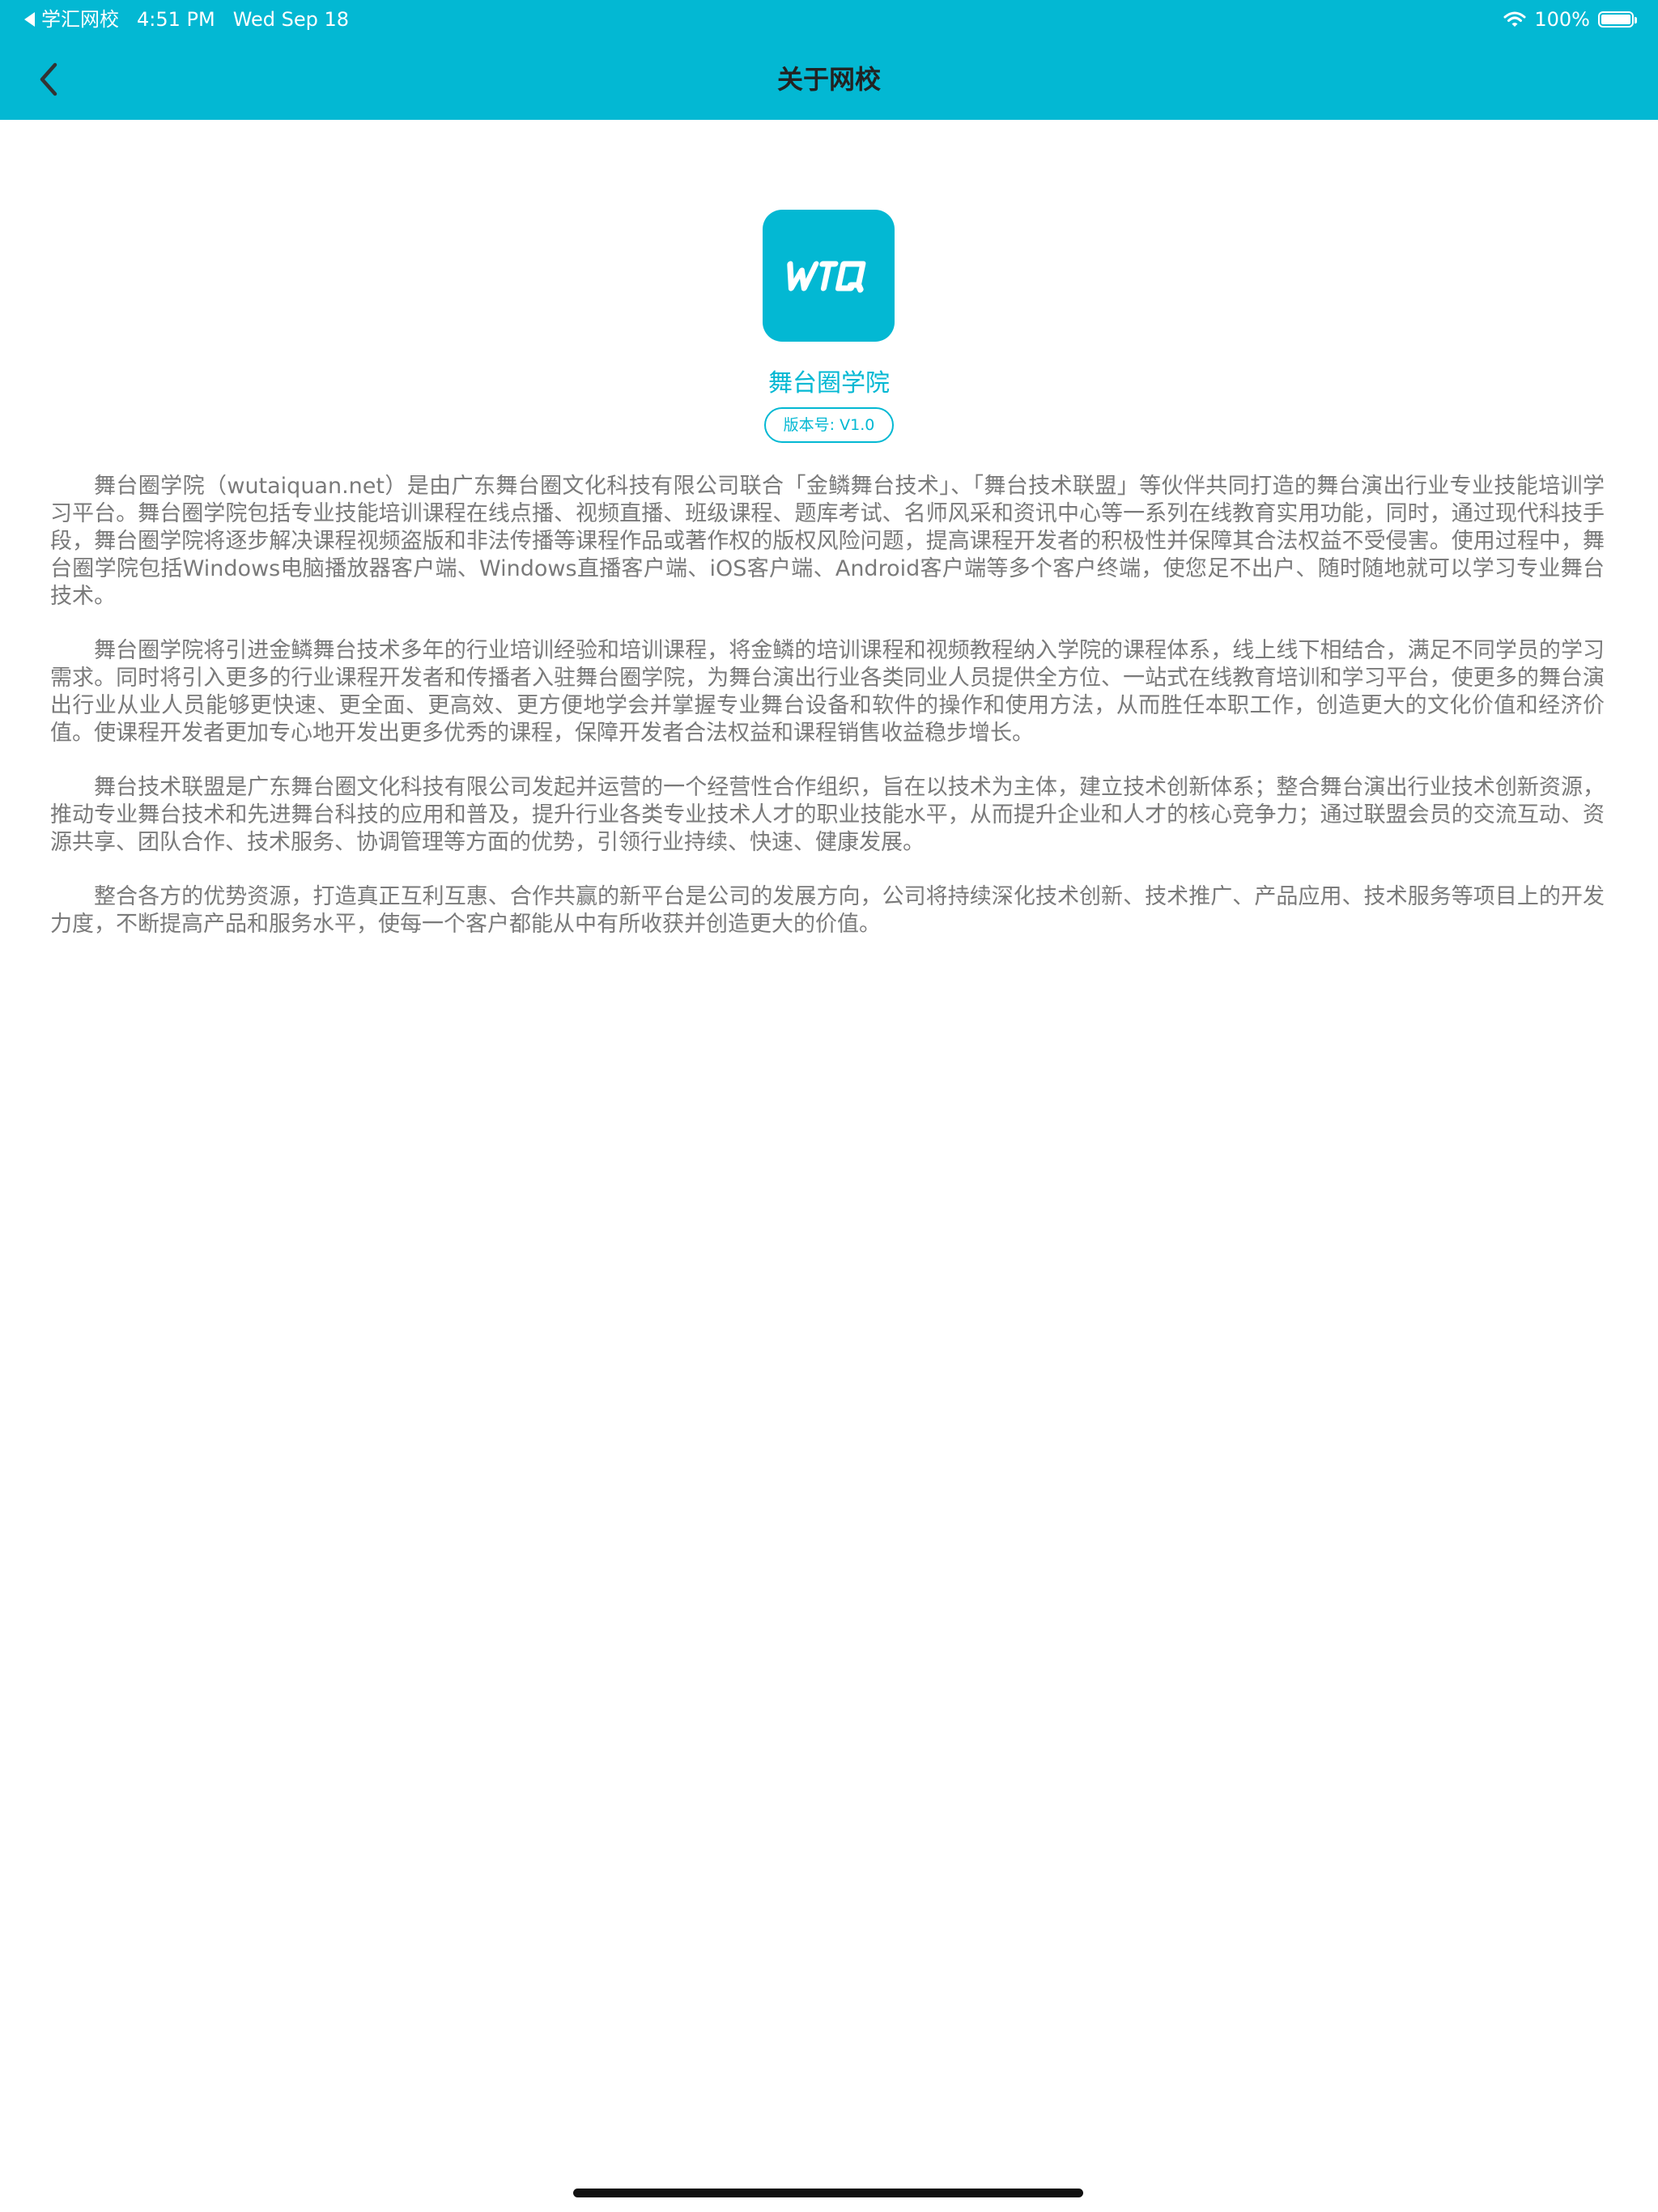 This screenshot has width=1658, height=2212. What do you see at coordinates (1514, 19) in the screenshot?
I see `wifi-icon` at bounding box center [1514, 19].